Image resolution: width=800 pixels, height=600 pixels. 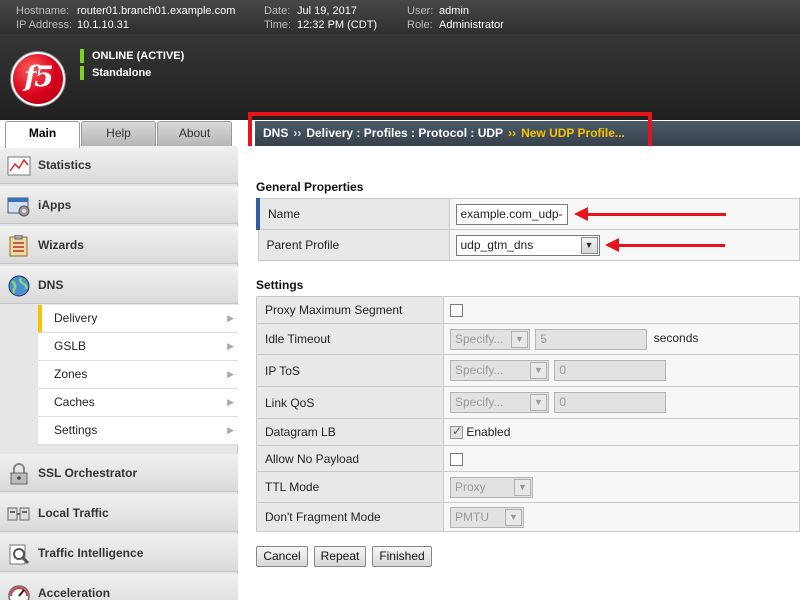 What do you see at coordinates (350, 339) in the screenshot?
I see `idle-timeout-label: Idle Timeout` at bounding box center [350, 339].